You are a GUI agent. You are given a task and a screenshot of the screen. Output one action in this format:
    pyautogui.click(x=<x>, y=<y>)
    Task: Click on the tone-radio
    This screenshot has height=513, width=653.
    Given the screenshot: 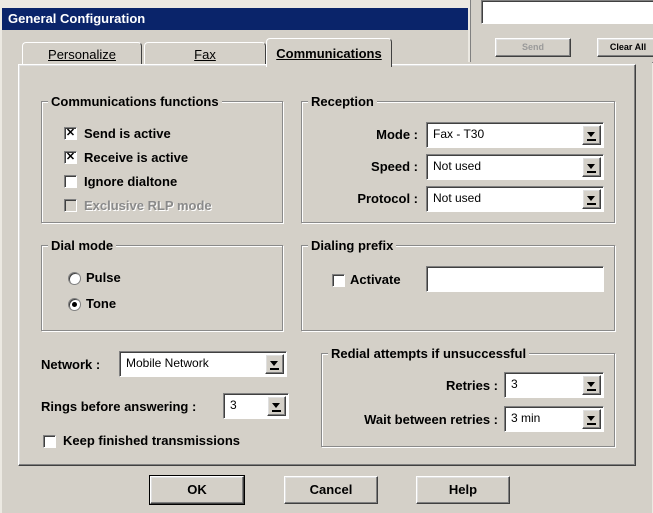 What is the action you would take?
    pyautogui.click(x=74, y=304)
    